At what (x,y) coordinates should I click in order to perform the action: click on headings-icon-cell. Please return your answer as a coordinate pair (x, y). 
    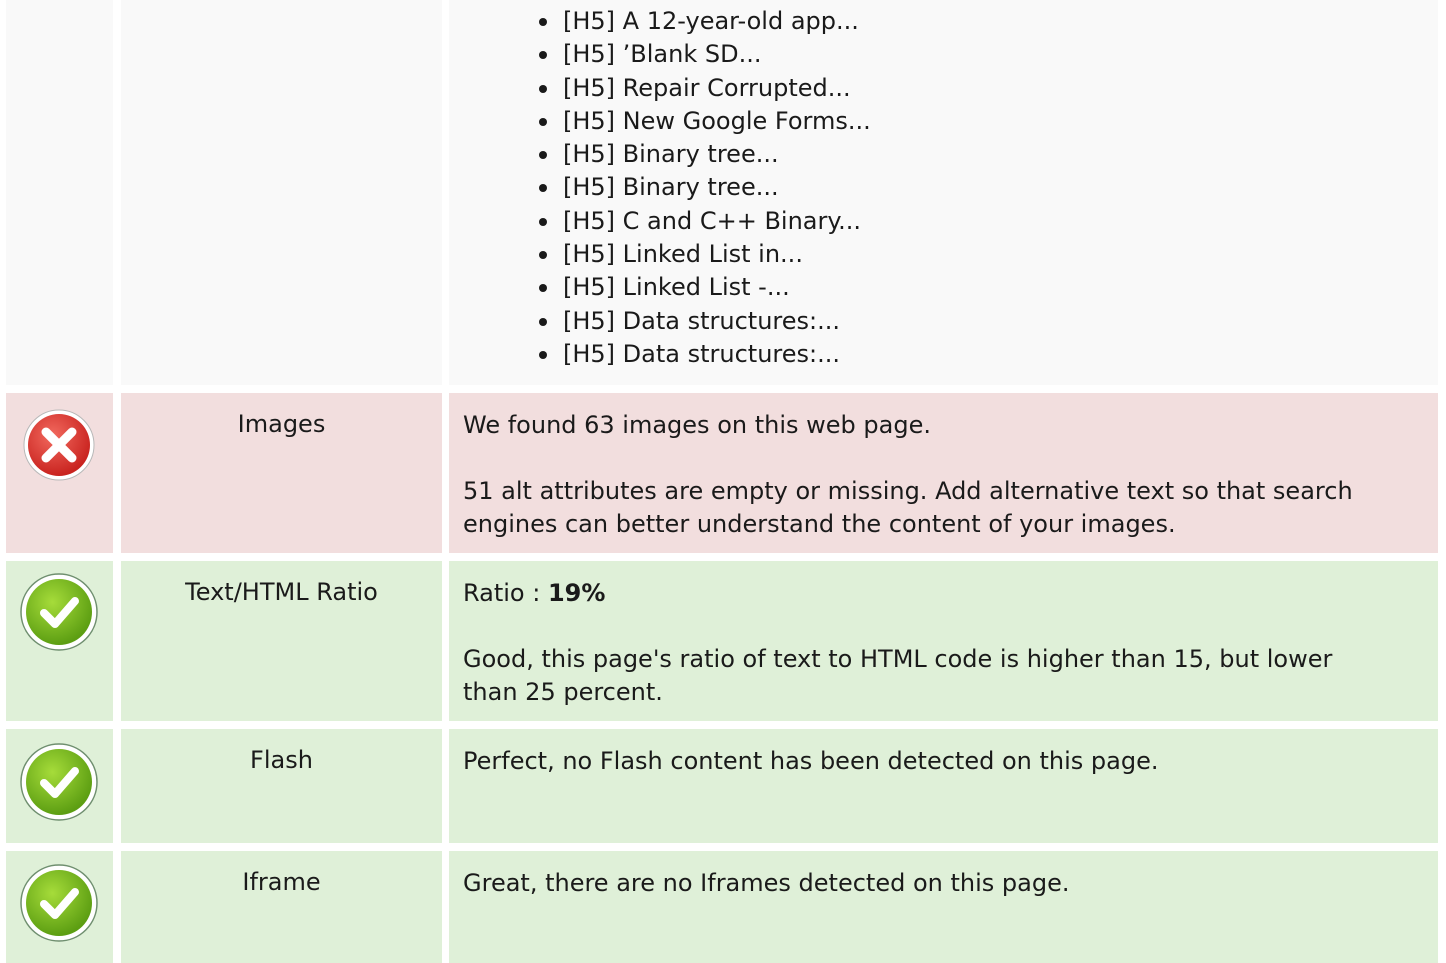
    Looking at the image, I should click on (59, 192).